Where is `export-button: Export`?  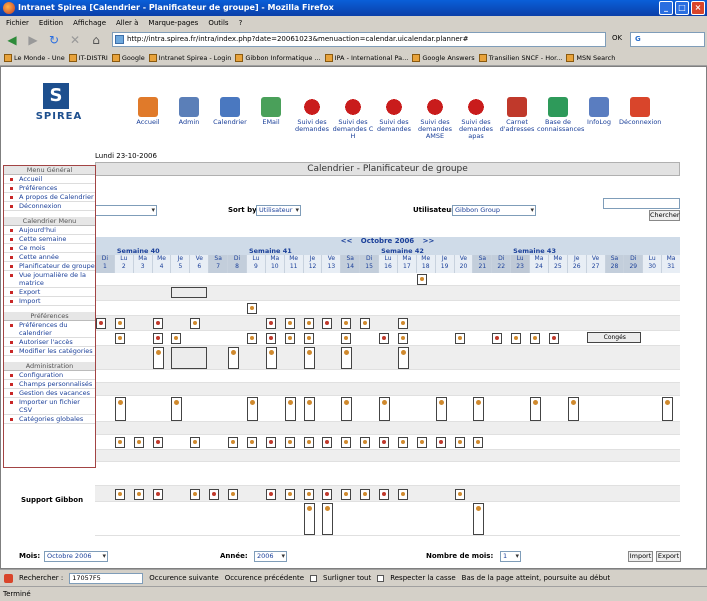
export-button: Export is located at coordinates (668, 556).